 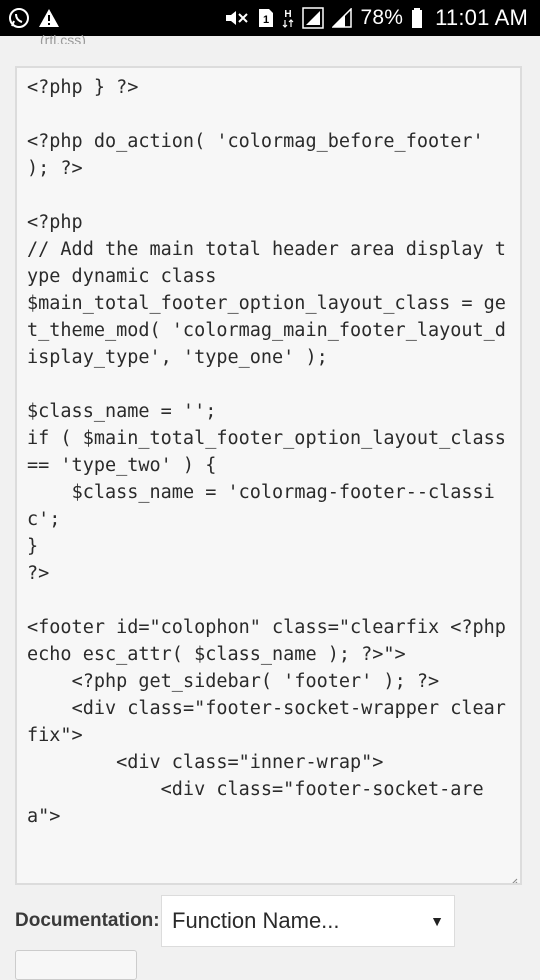 What do you see at coordinates (437, 921) in the screenshot?
I see `dropdown-arrow-icon: ▼` at bounding box center [437, 921].